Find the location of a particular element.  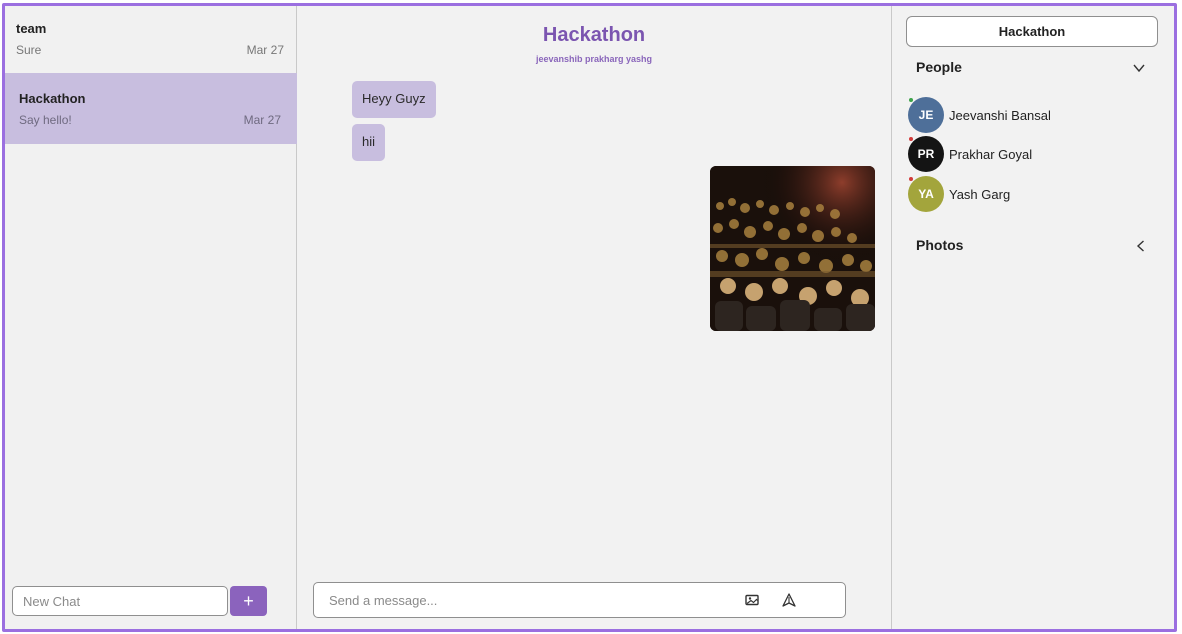

chat-title: Hackathon is located at coordinates (594, 35).